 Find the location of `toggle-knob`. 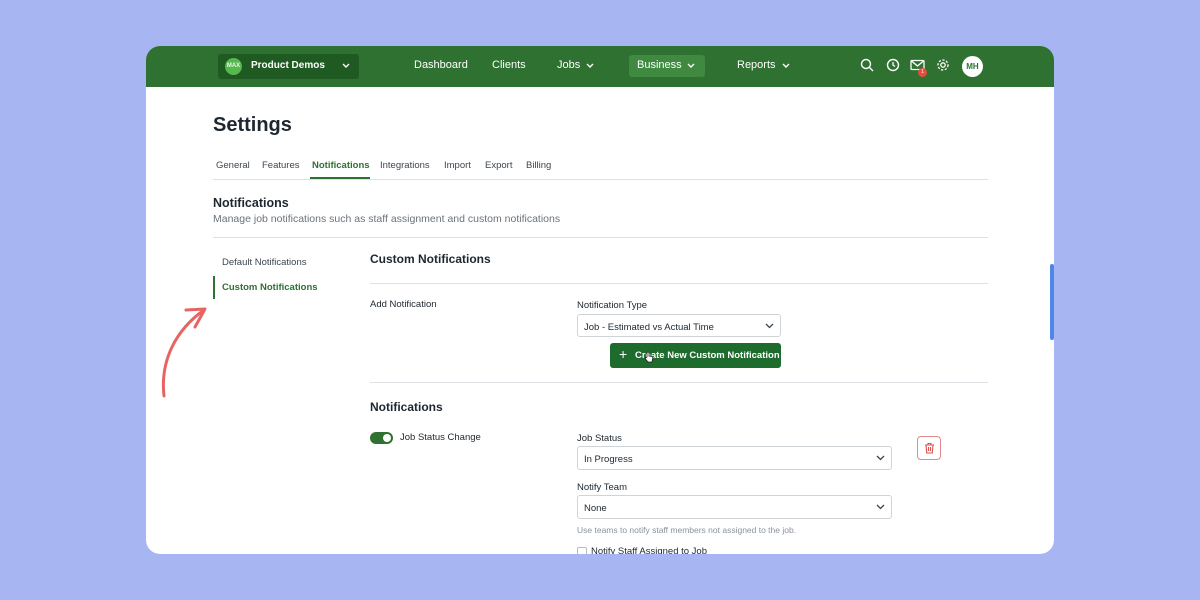

toggle-knob is located at coordinates (387, 438).